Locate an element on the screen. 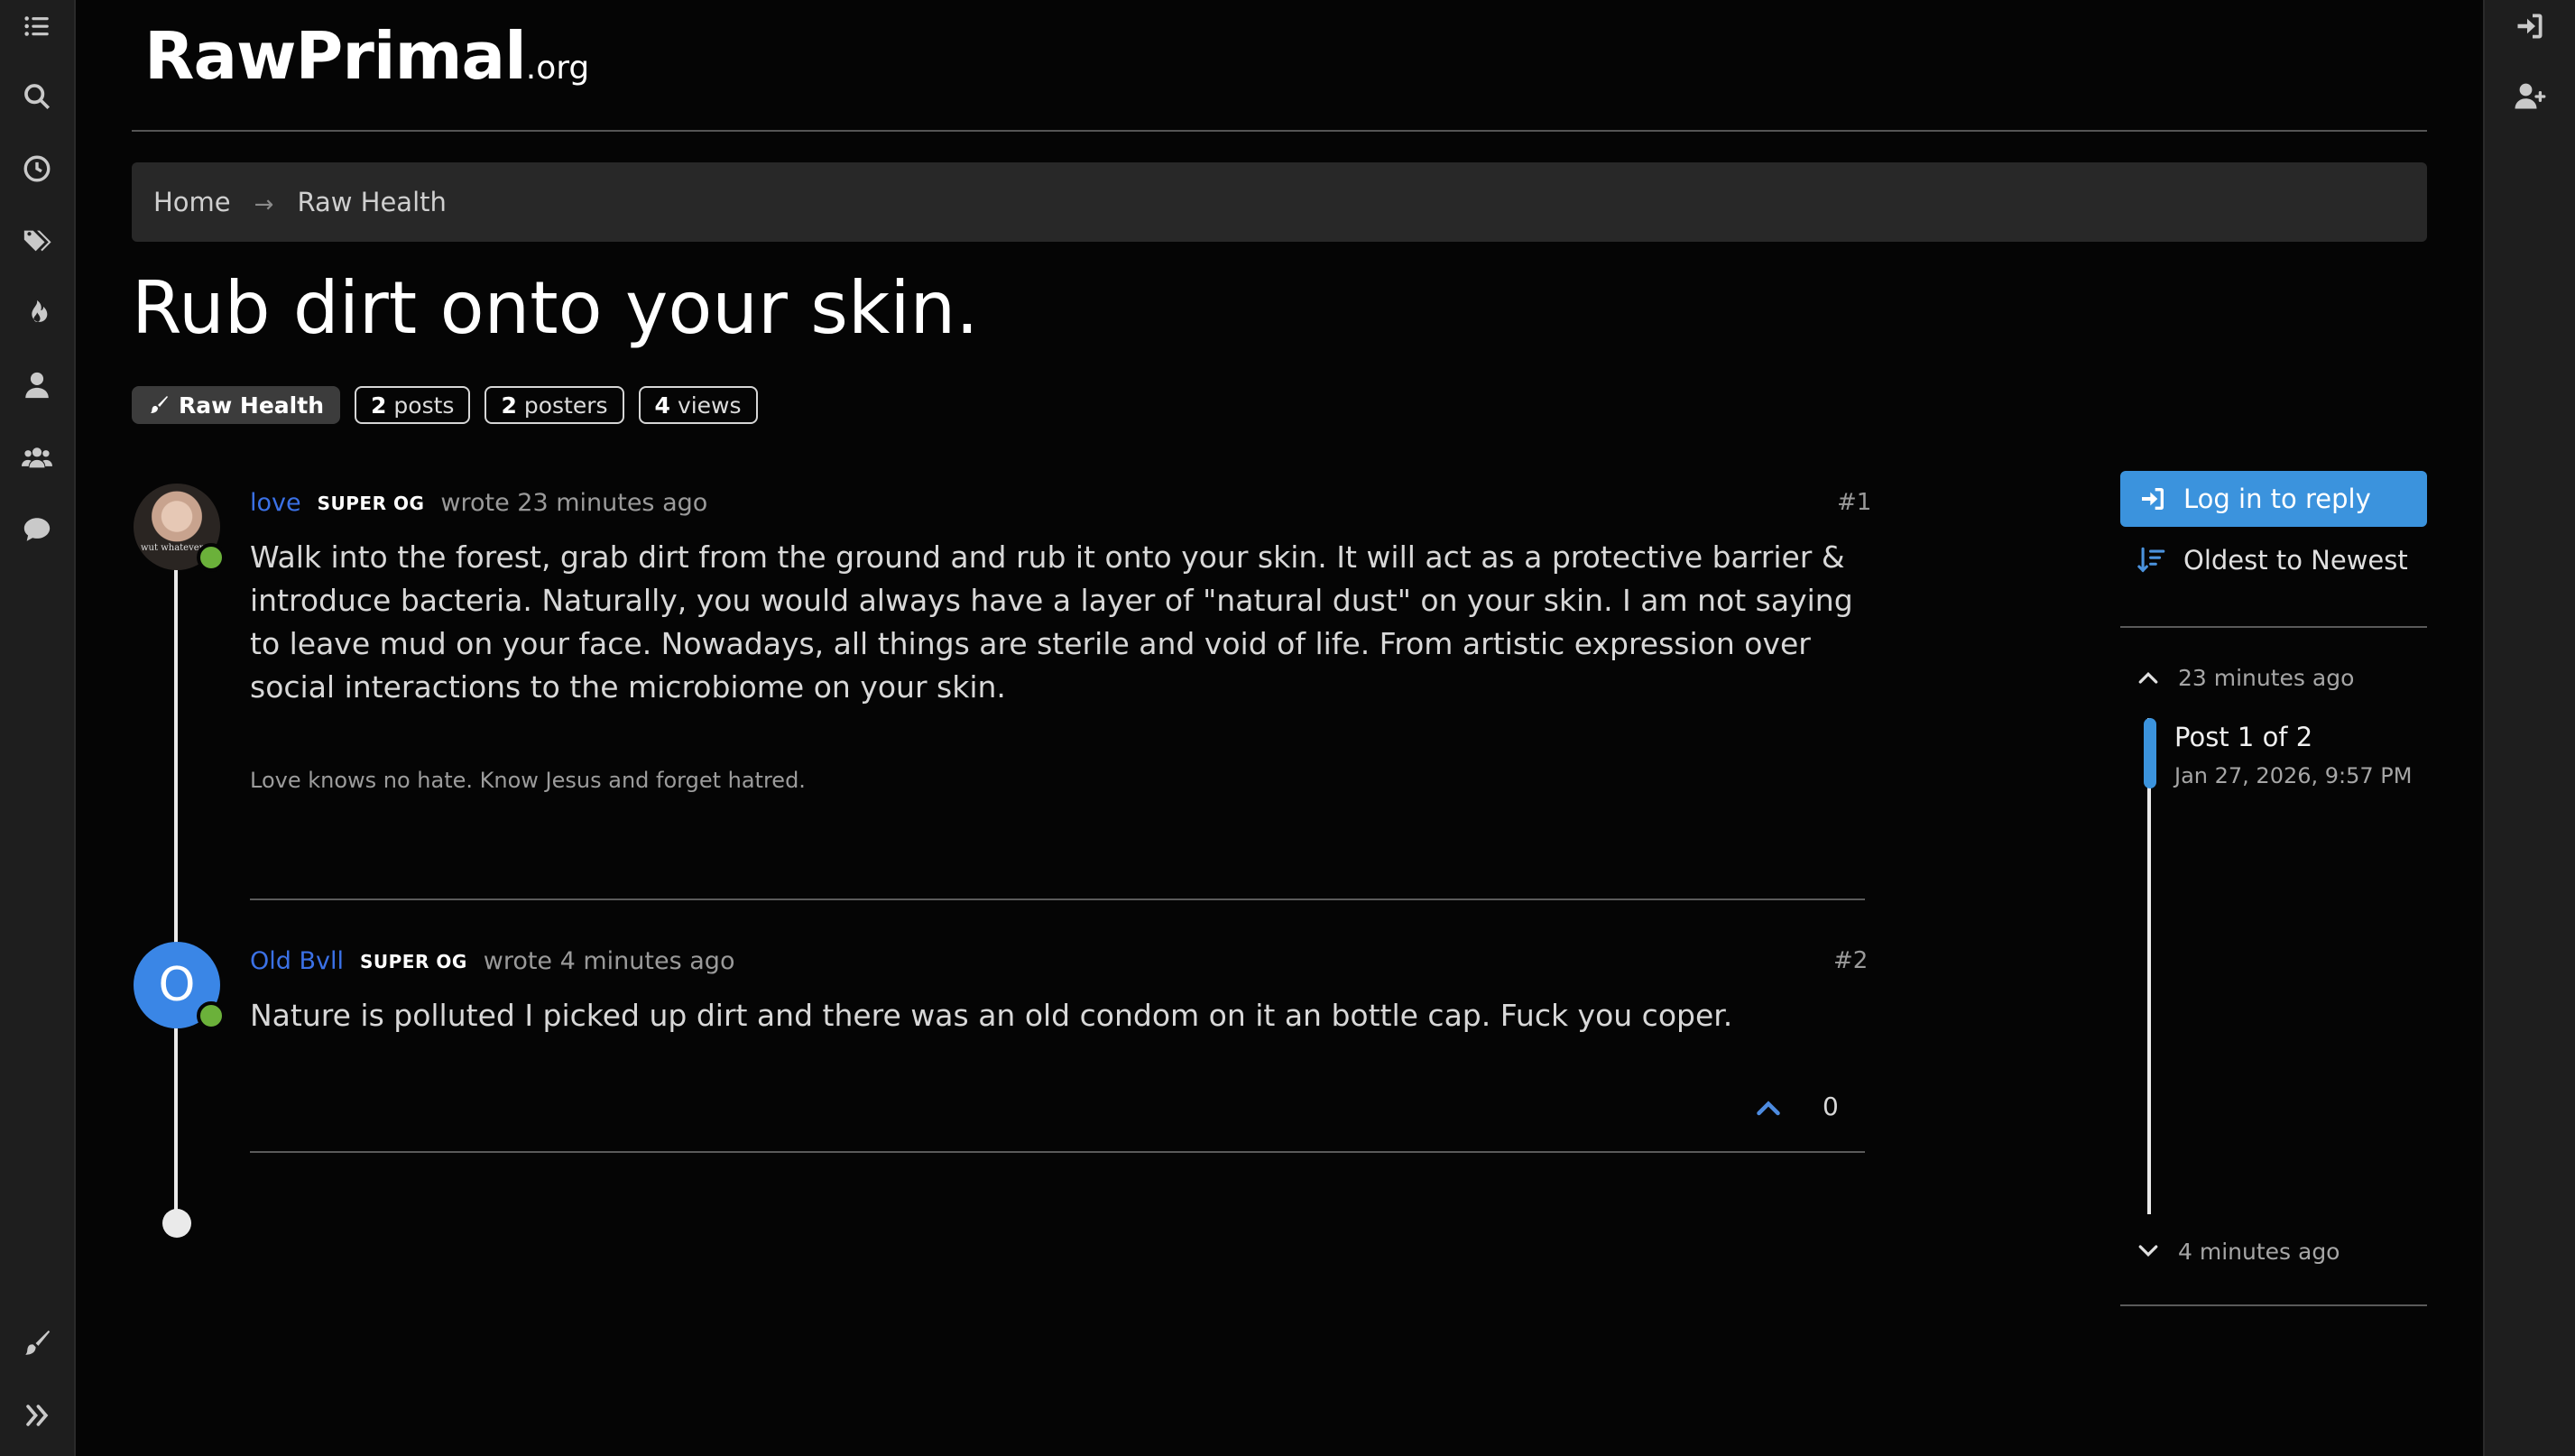 The image size is (2575, 1456). posts-count-tag: 2 posts is located at coordinates (413, 405).